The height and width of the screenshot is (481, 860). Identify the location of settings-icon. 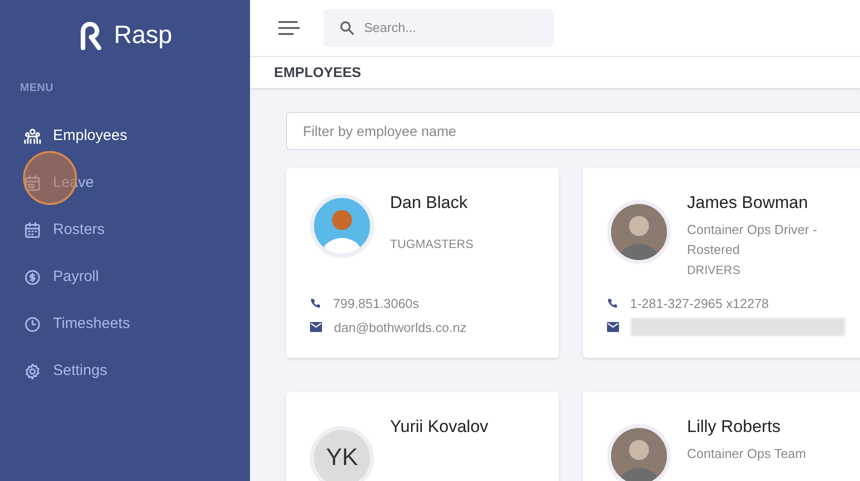
(32, 371).